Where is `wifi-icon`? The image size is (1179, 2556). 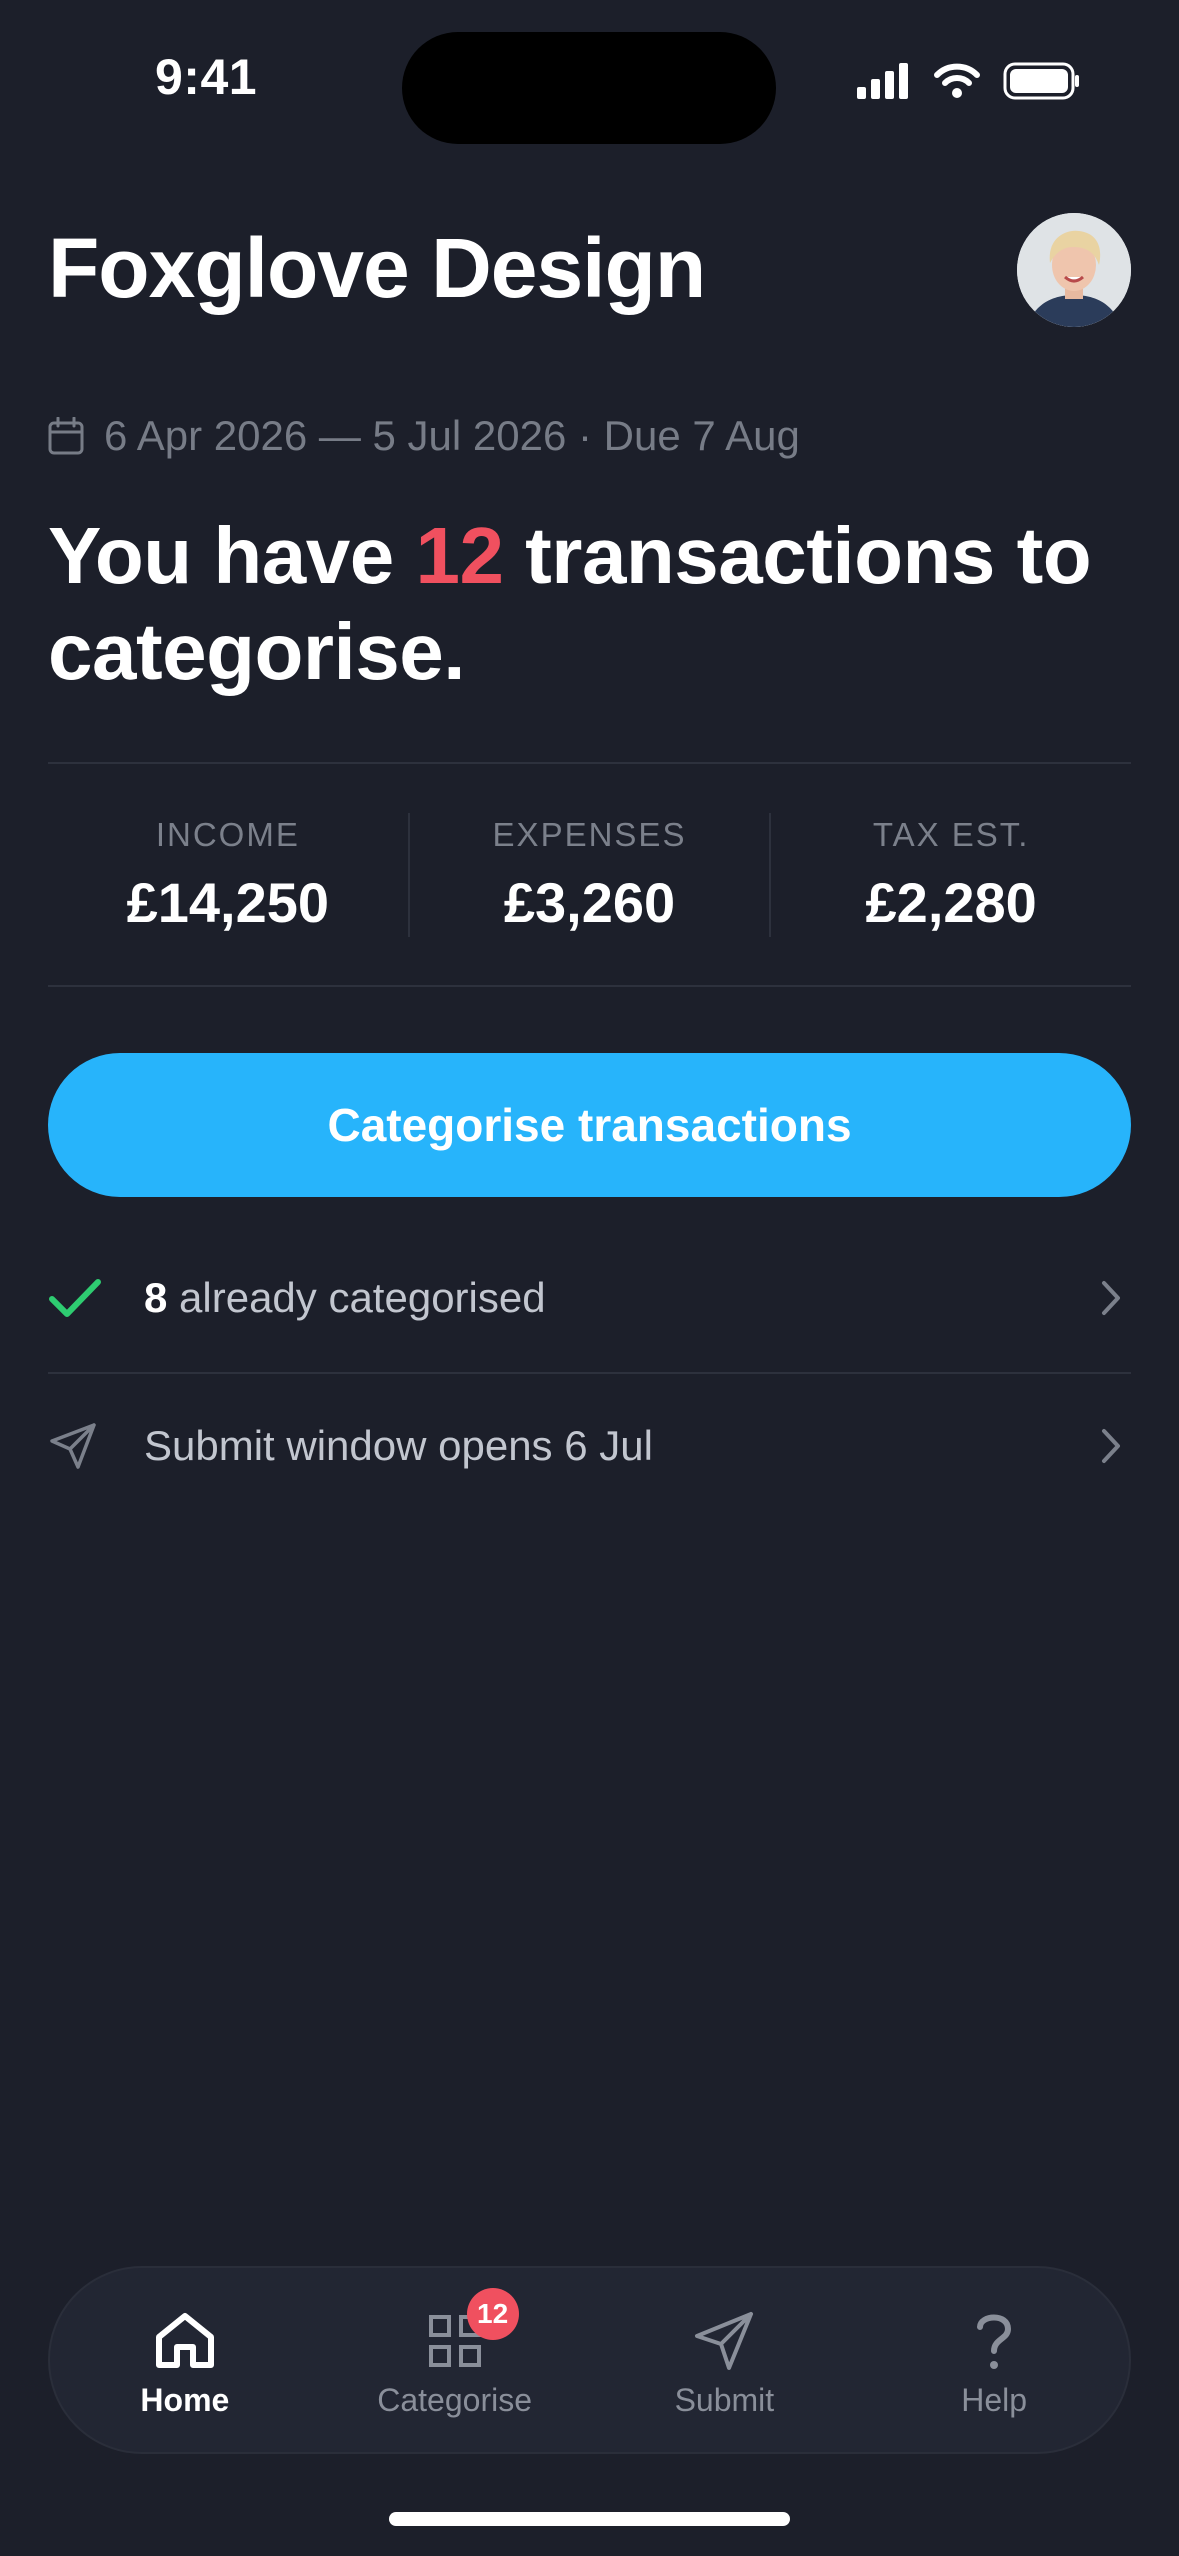 wifi-icon is located at coordinates (957, 80).